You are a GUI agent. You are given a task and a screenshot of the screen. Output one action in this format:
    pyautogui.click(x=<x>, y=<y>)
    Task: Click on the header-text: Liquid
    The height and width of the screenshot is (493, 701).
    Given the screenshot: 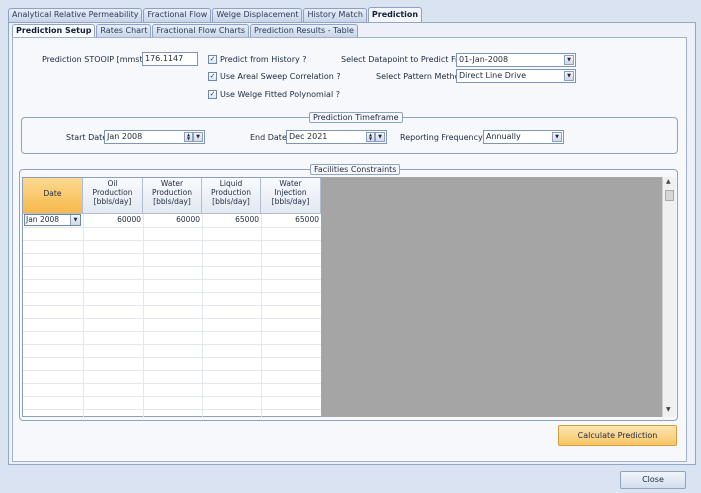 What is the action you would take?
    pyautogui.click(x=231, y=183)
    